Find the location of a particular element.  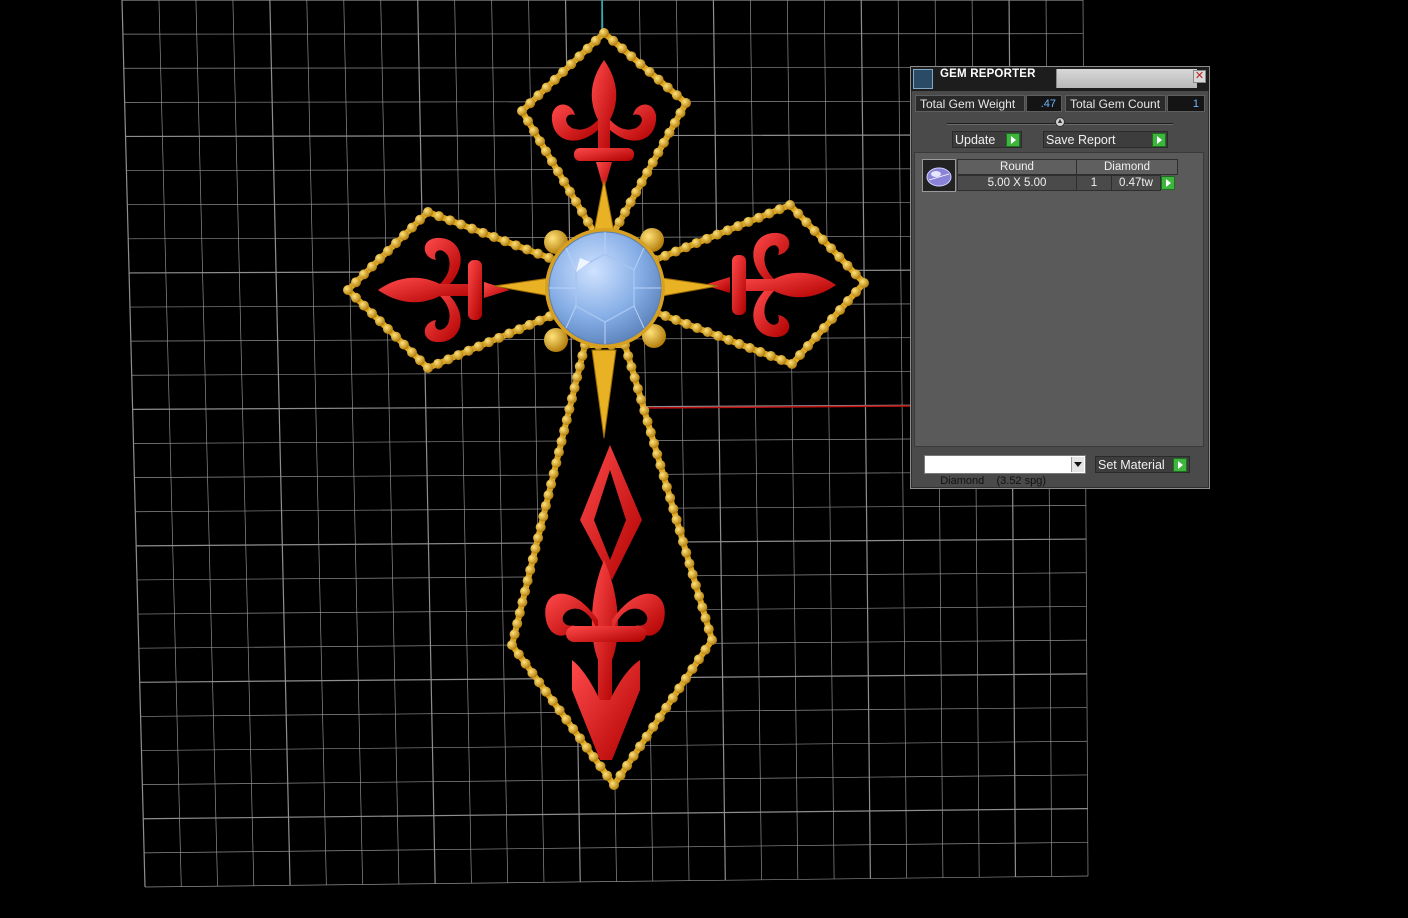

play-arrow-icon is located at coordinates (1013, 140).